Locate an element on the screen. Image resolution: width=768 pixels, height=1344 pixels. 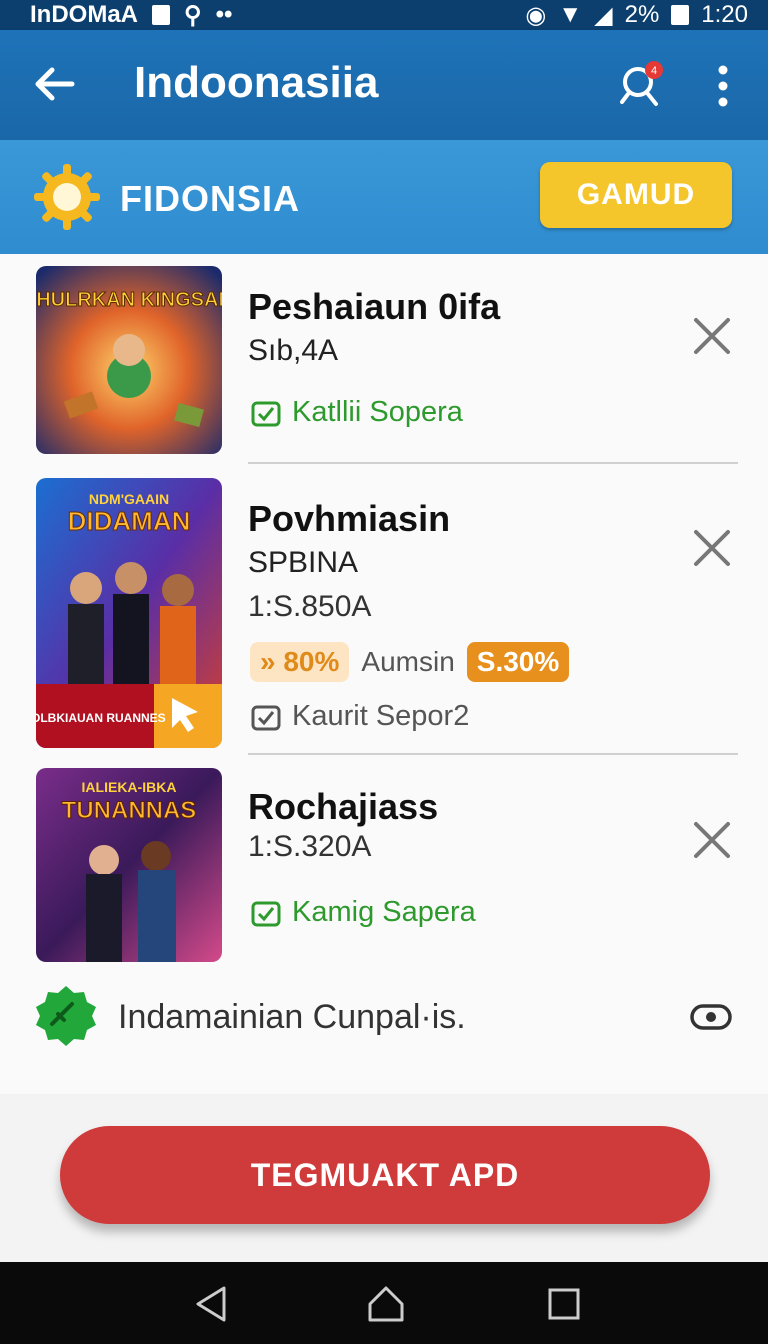
game-thumbnail: SHULRKAN KINGSAM is located at coordinates (129, 360).